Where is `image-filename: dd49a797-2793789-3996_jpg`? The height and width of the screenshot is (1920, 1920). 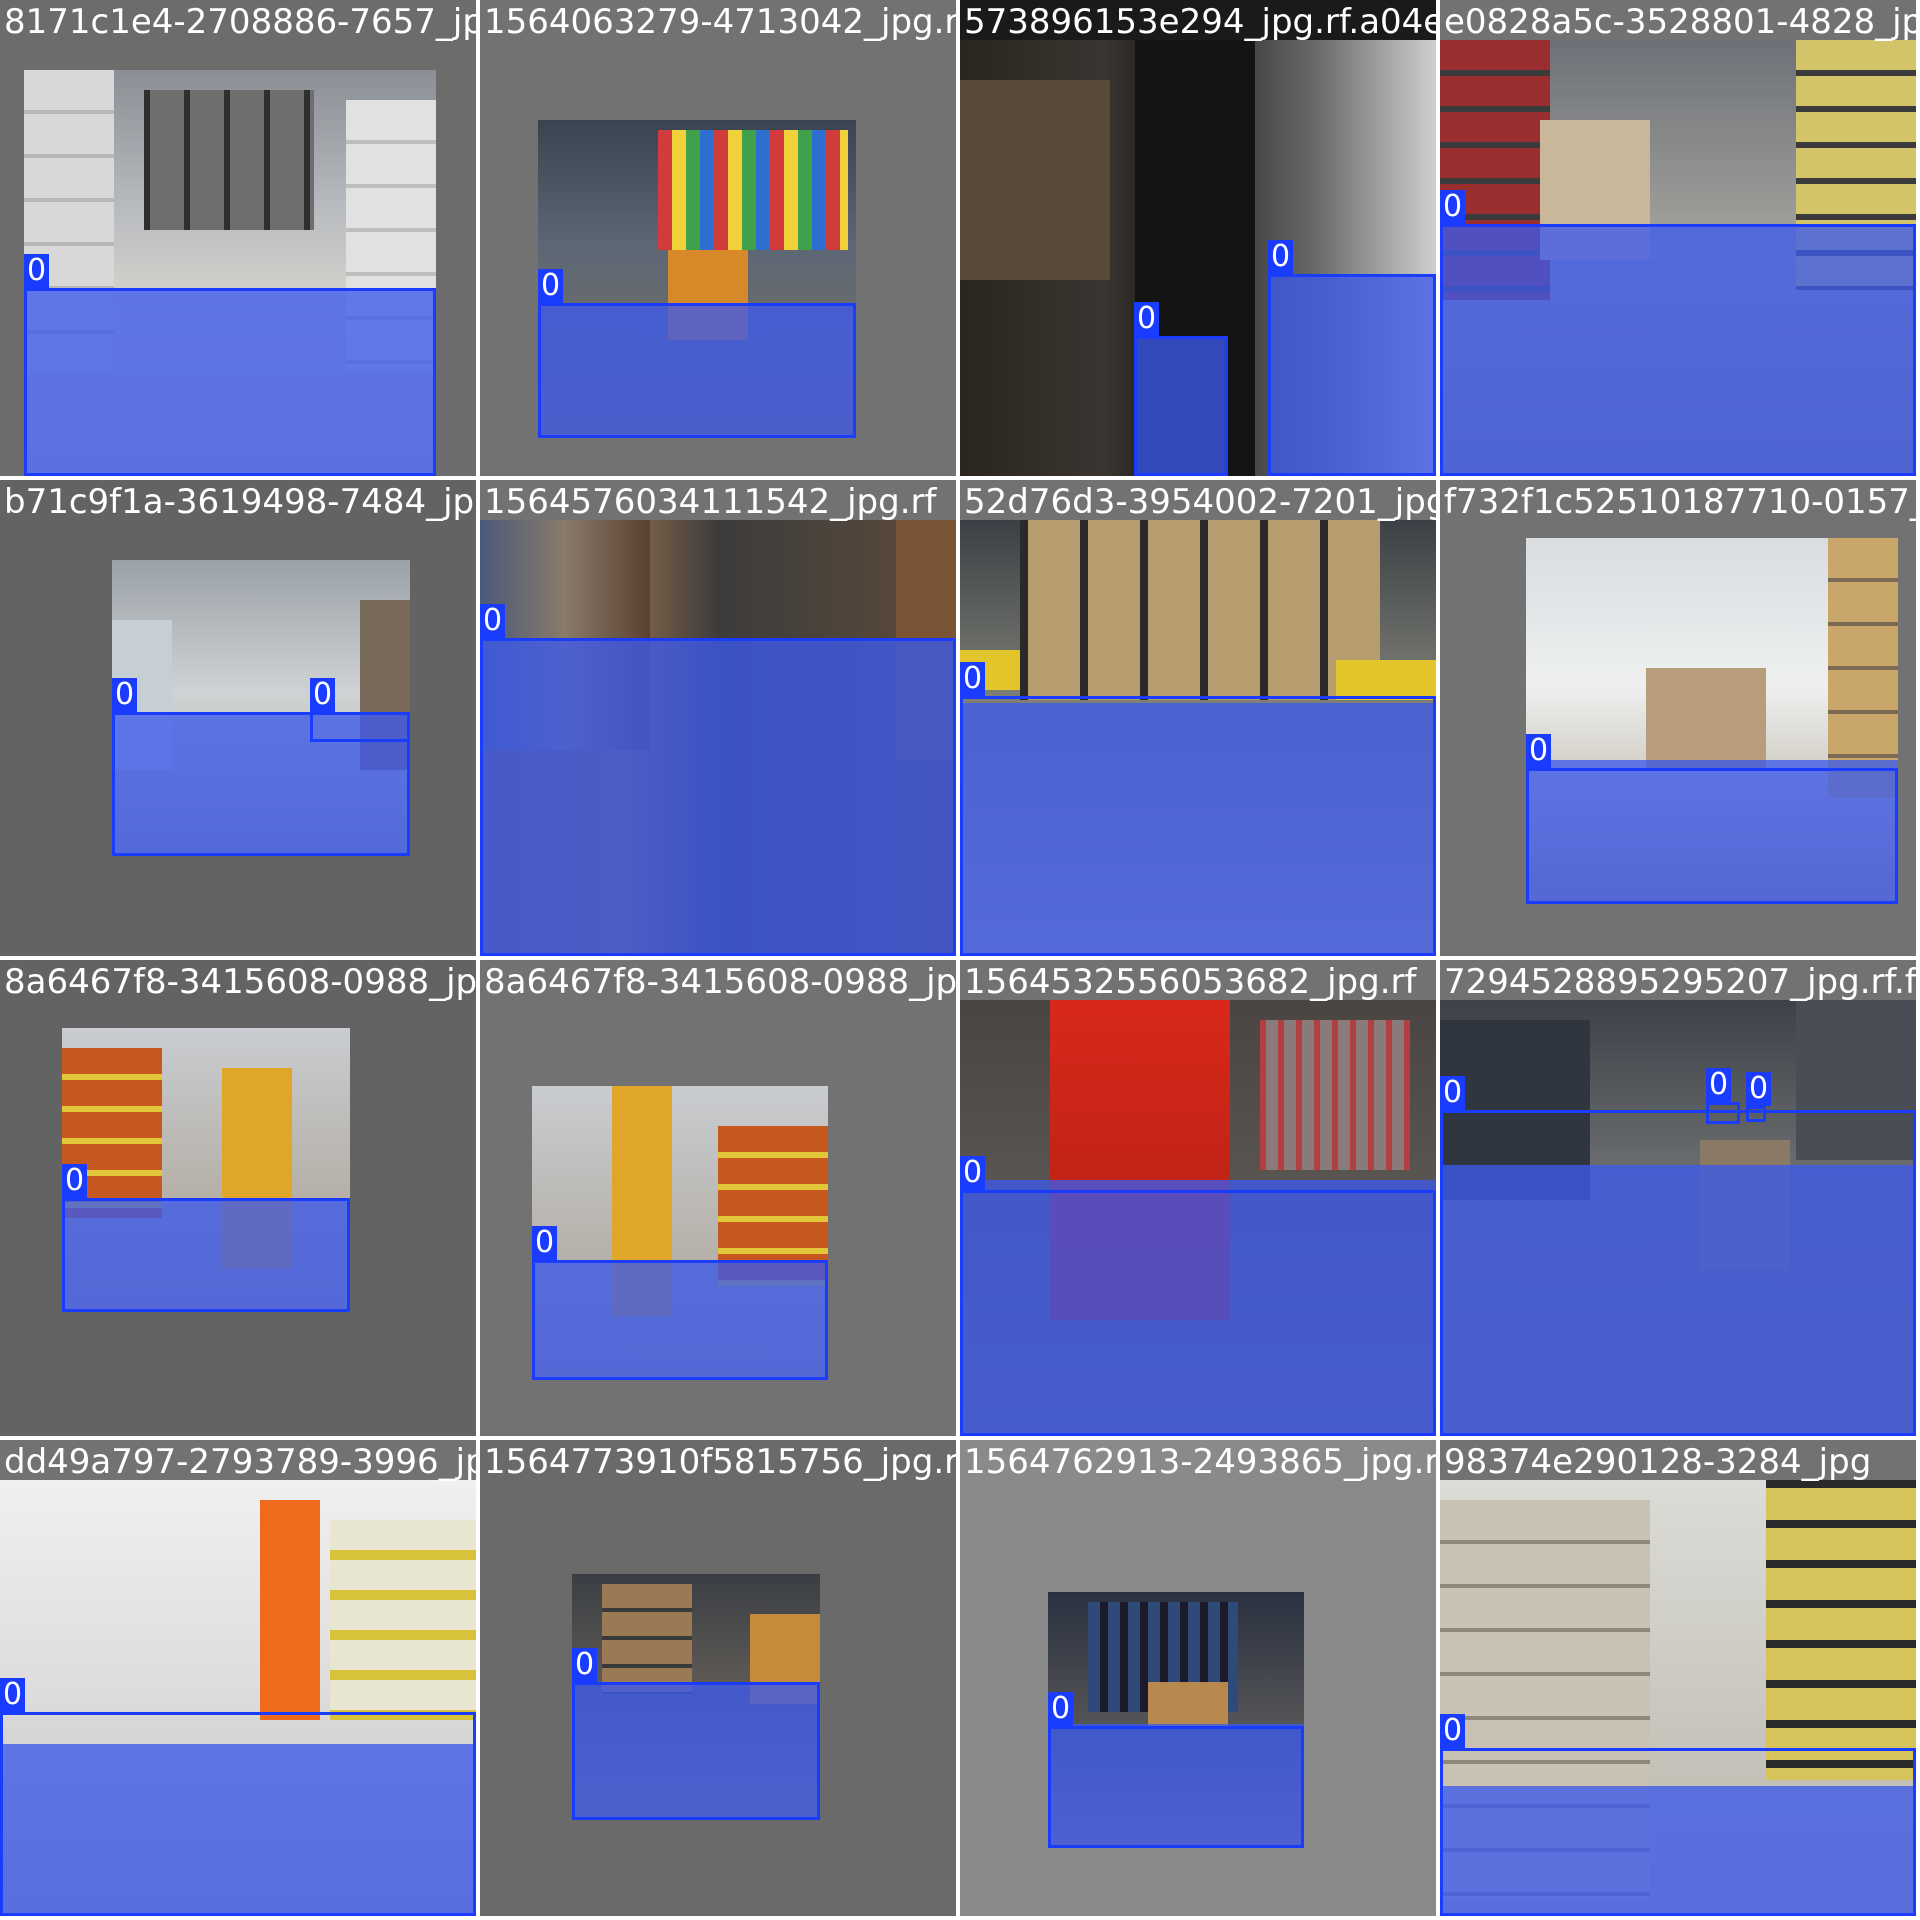
image-filename: dd49a797-2793789-3996_jpg is located at coordinates (240, 1462).